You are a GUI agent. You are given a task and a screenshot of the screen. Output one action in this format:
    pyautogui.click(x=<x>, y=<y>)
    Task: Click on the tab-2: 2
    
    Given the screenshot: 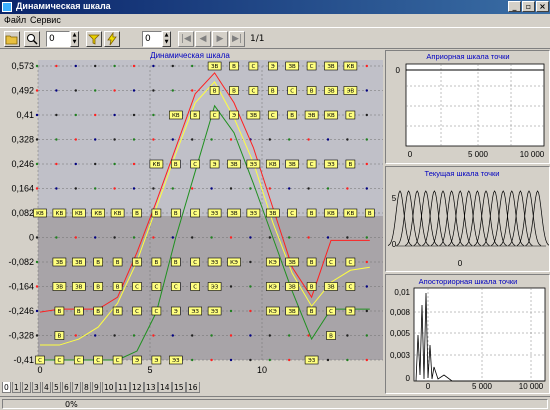 What is the action you would take?
    pyautogui.click(x=26, y=387)
    